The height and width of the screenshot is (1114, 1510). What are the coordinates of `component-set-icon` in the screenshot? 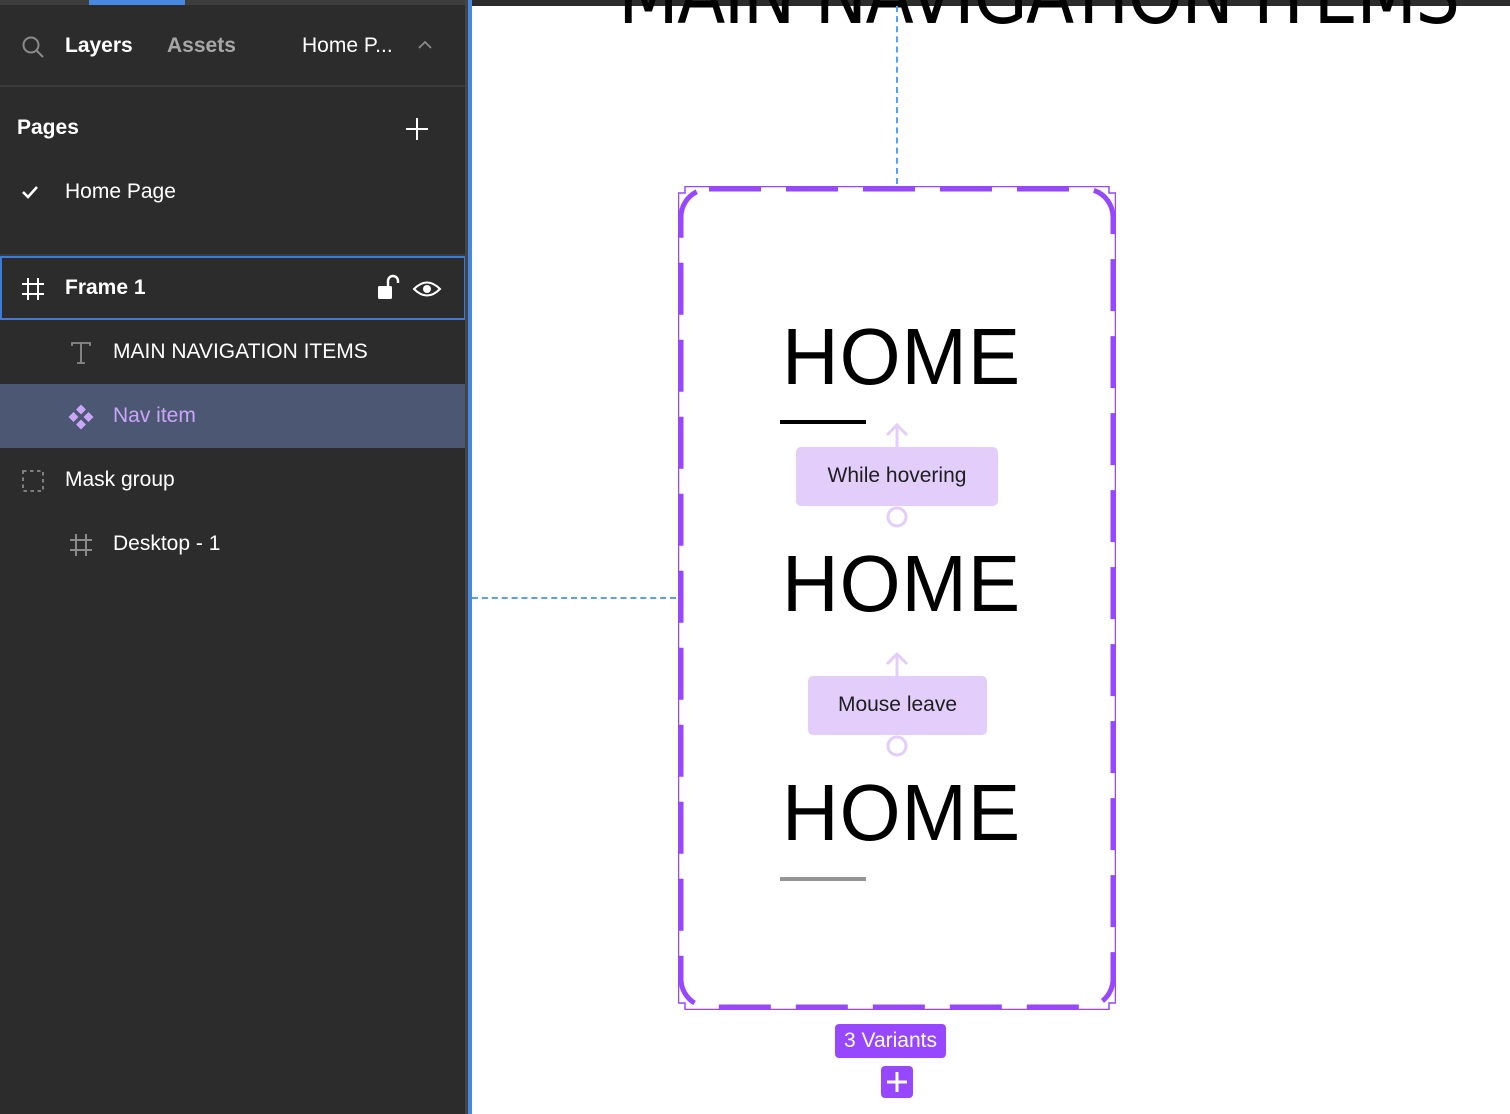 It's located at (81, 417).